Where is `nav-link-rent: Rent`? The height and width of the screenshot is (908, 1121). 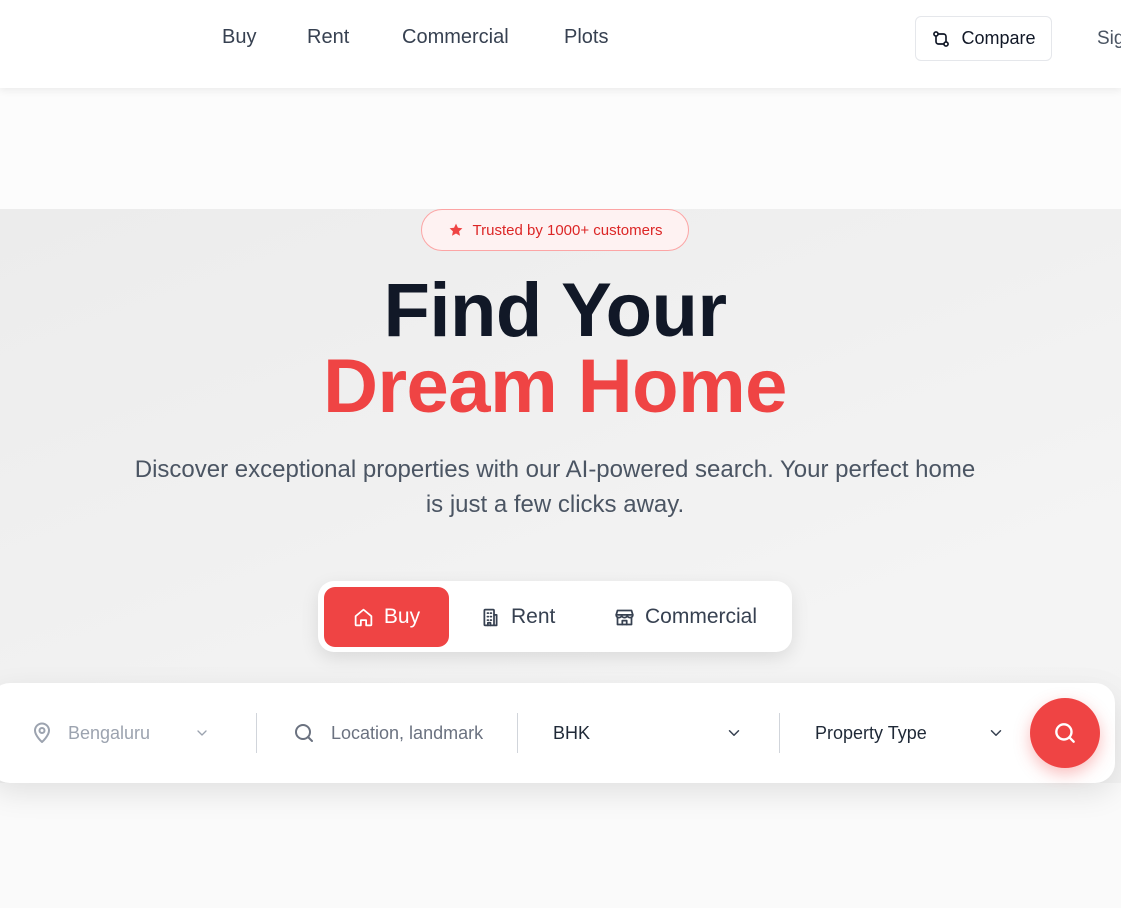
nav-link-rent: Rent is located at coordinates (328, 37).